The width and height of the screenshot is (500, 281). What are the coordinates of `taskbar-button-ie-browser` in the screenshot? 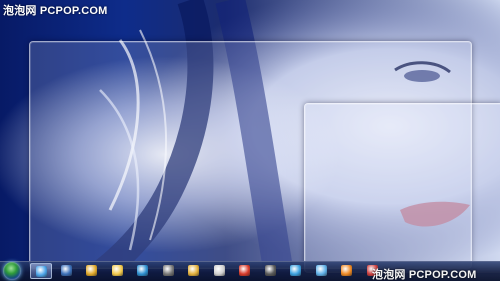 It's located at (41, 271).